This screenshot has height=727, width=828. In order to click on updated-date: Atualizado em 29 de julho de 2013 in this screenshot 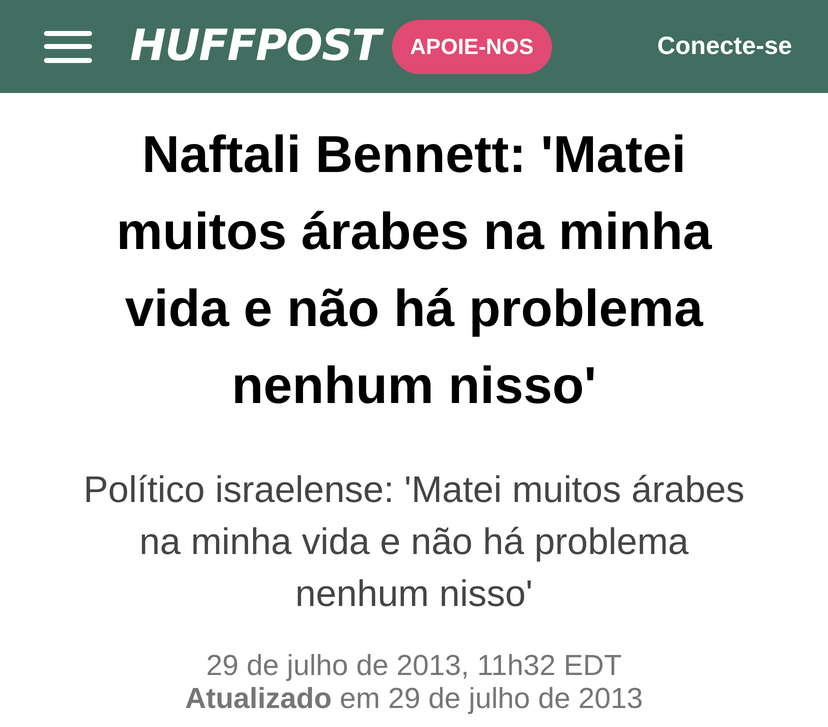, I will do `click(414, 699)`.